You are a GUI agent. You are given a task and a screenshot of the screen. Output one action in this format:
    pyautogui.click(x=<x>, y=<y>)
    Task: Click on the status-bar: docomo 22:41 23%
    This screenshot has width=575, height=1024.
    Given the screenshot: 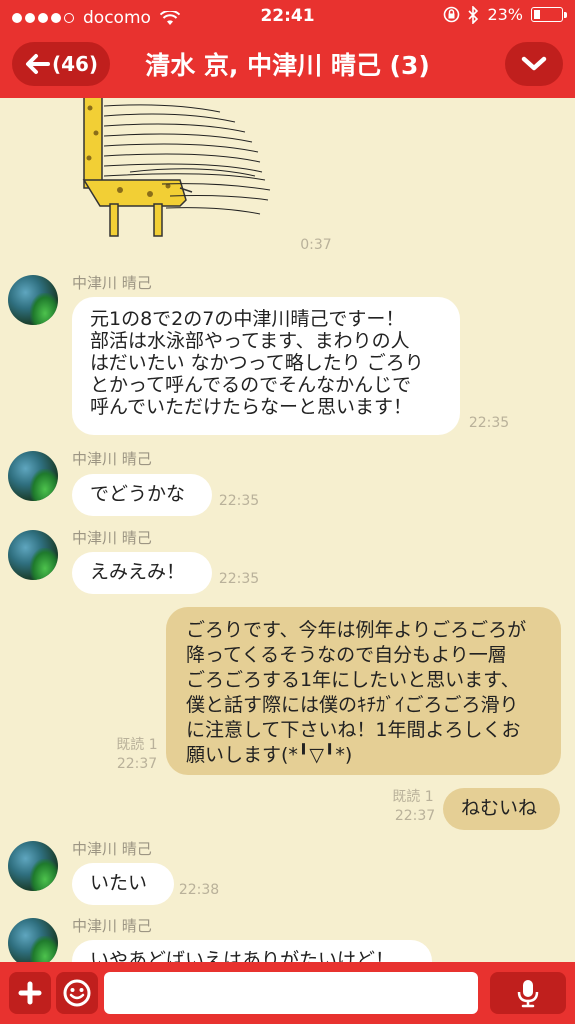 What is the action you would take?
    pyautogui.click(x=287, y=16)
    